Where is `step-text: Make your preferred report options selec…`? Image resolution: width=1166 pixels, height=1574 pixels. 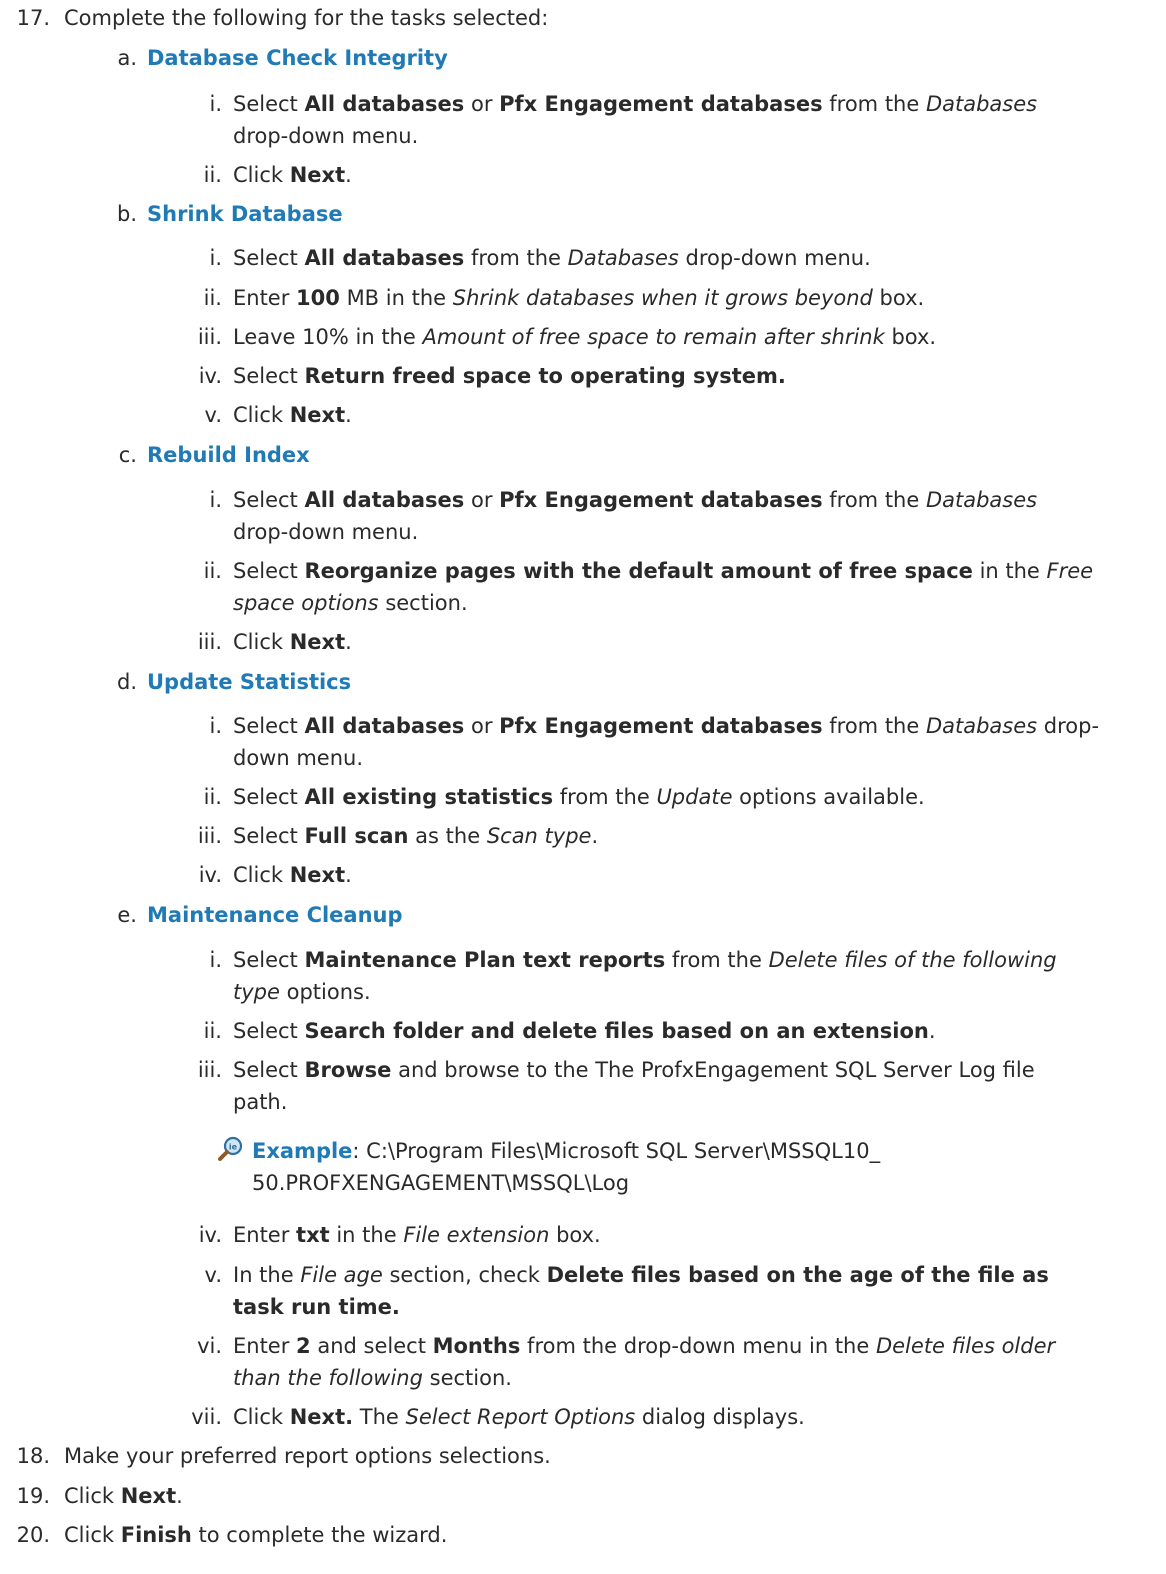
step-text: Make your preferred report options selec… is located at coordinates (307, 1456).